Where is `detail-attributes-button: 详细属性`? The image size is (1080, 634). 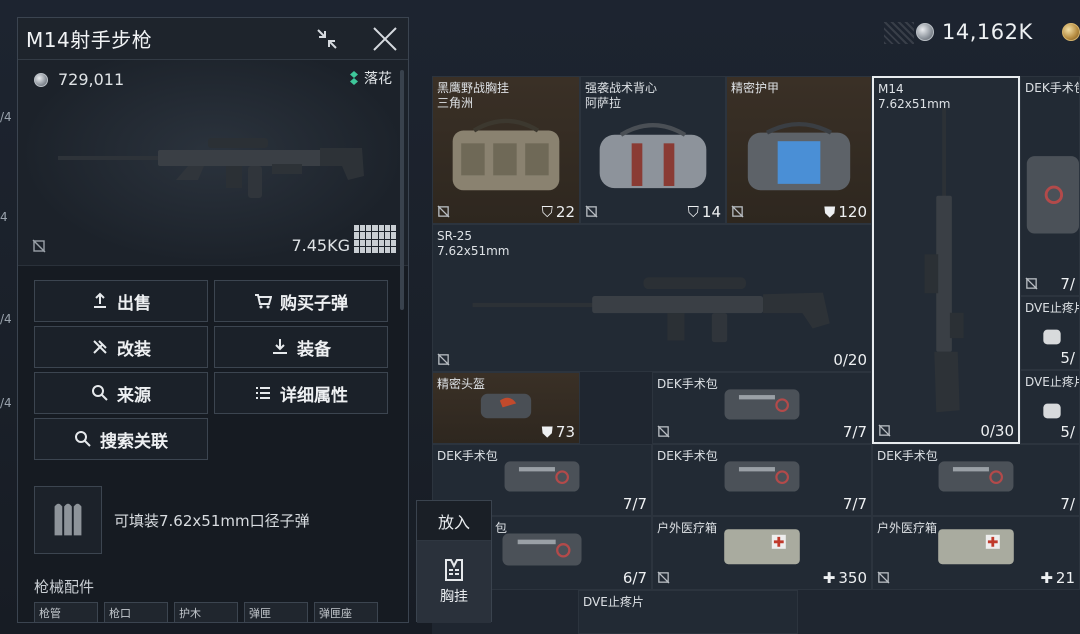 detail-attributes-button: 详细属性 is located at coordinates (301, 393).